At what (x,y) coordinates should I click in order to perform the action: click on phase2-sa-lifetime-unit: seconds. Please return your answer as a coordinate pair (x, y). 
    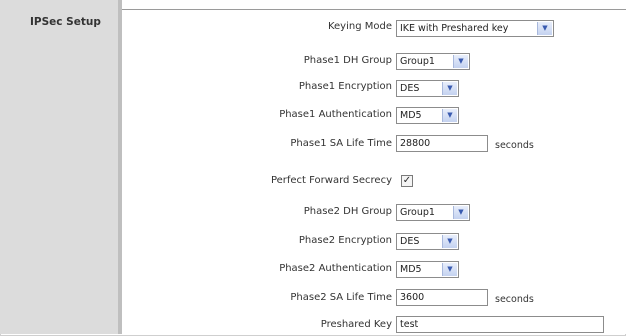
    Looking at the image, I should click on (514, 299).